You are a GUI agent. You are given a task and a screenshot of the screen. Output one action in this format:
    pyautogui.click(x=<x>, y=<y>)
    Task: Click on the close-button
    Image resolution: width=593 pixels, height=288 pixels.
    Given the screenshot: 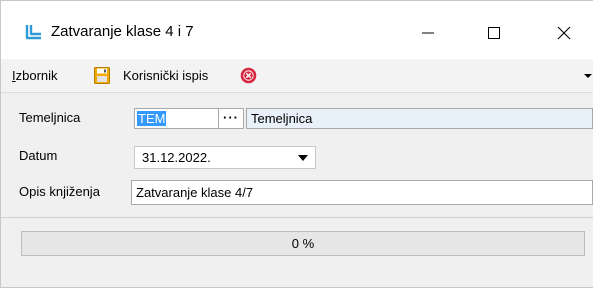 What is the action you would take?
    pyautogui.click(x=564, y=33)
    